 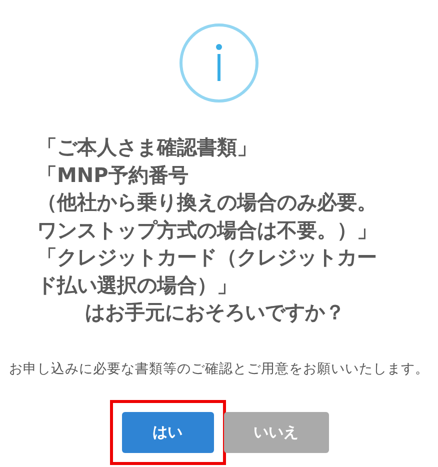 What do you see at coordinates (215, 312) in the screenshot?
I see `question-text: はお手元におそろいですか？` at bounding box center [215, 312].